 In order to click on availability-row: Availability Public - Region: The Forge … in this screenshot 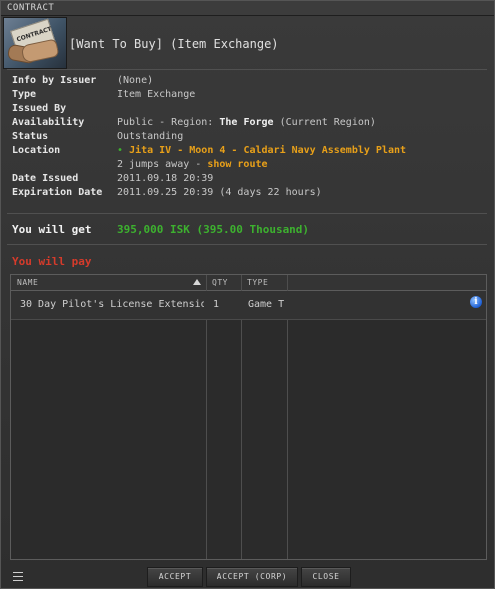, I will do `click(247, 123)`.